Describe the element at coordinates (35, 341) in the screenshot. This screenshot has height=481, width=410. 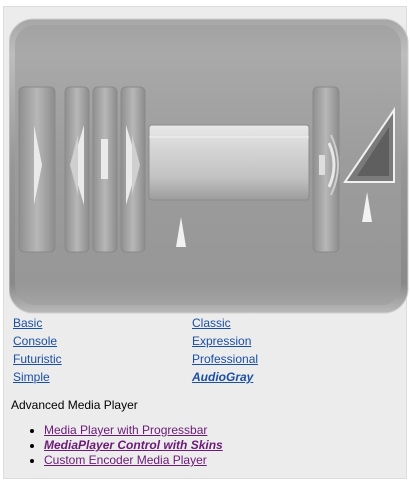
I see `skin-link-console: Console` at that location.